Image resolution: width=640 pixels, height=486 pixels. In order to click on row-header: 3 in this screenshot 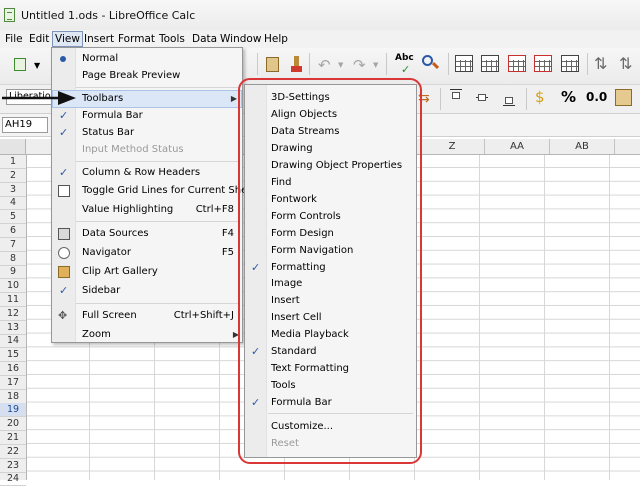, I will do `click(13, 190)`.